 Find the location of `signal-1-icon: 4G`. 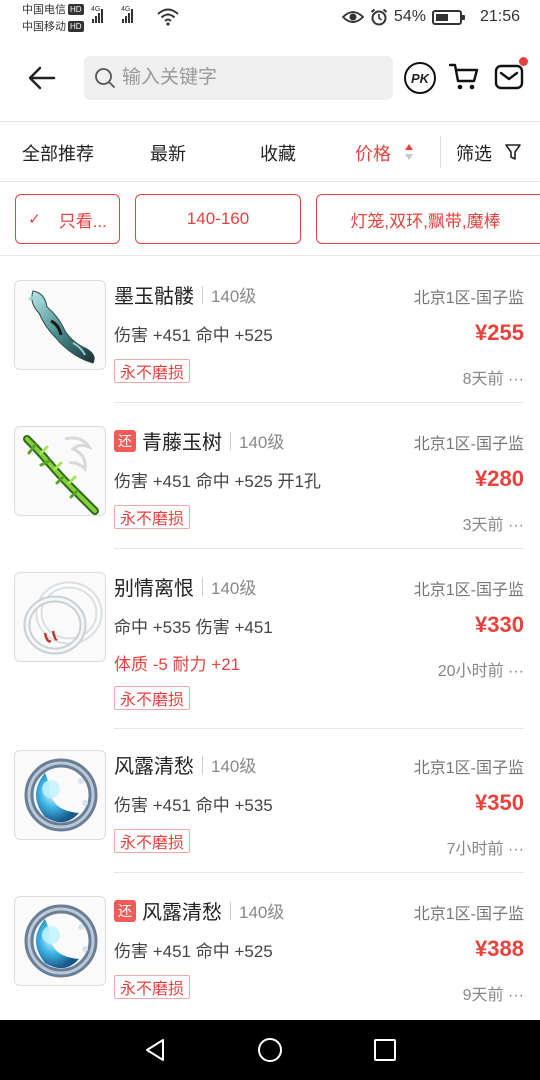

signal-1-icon: 4G is located at coordinates (97, 14).